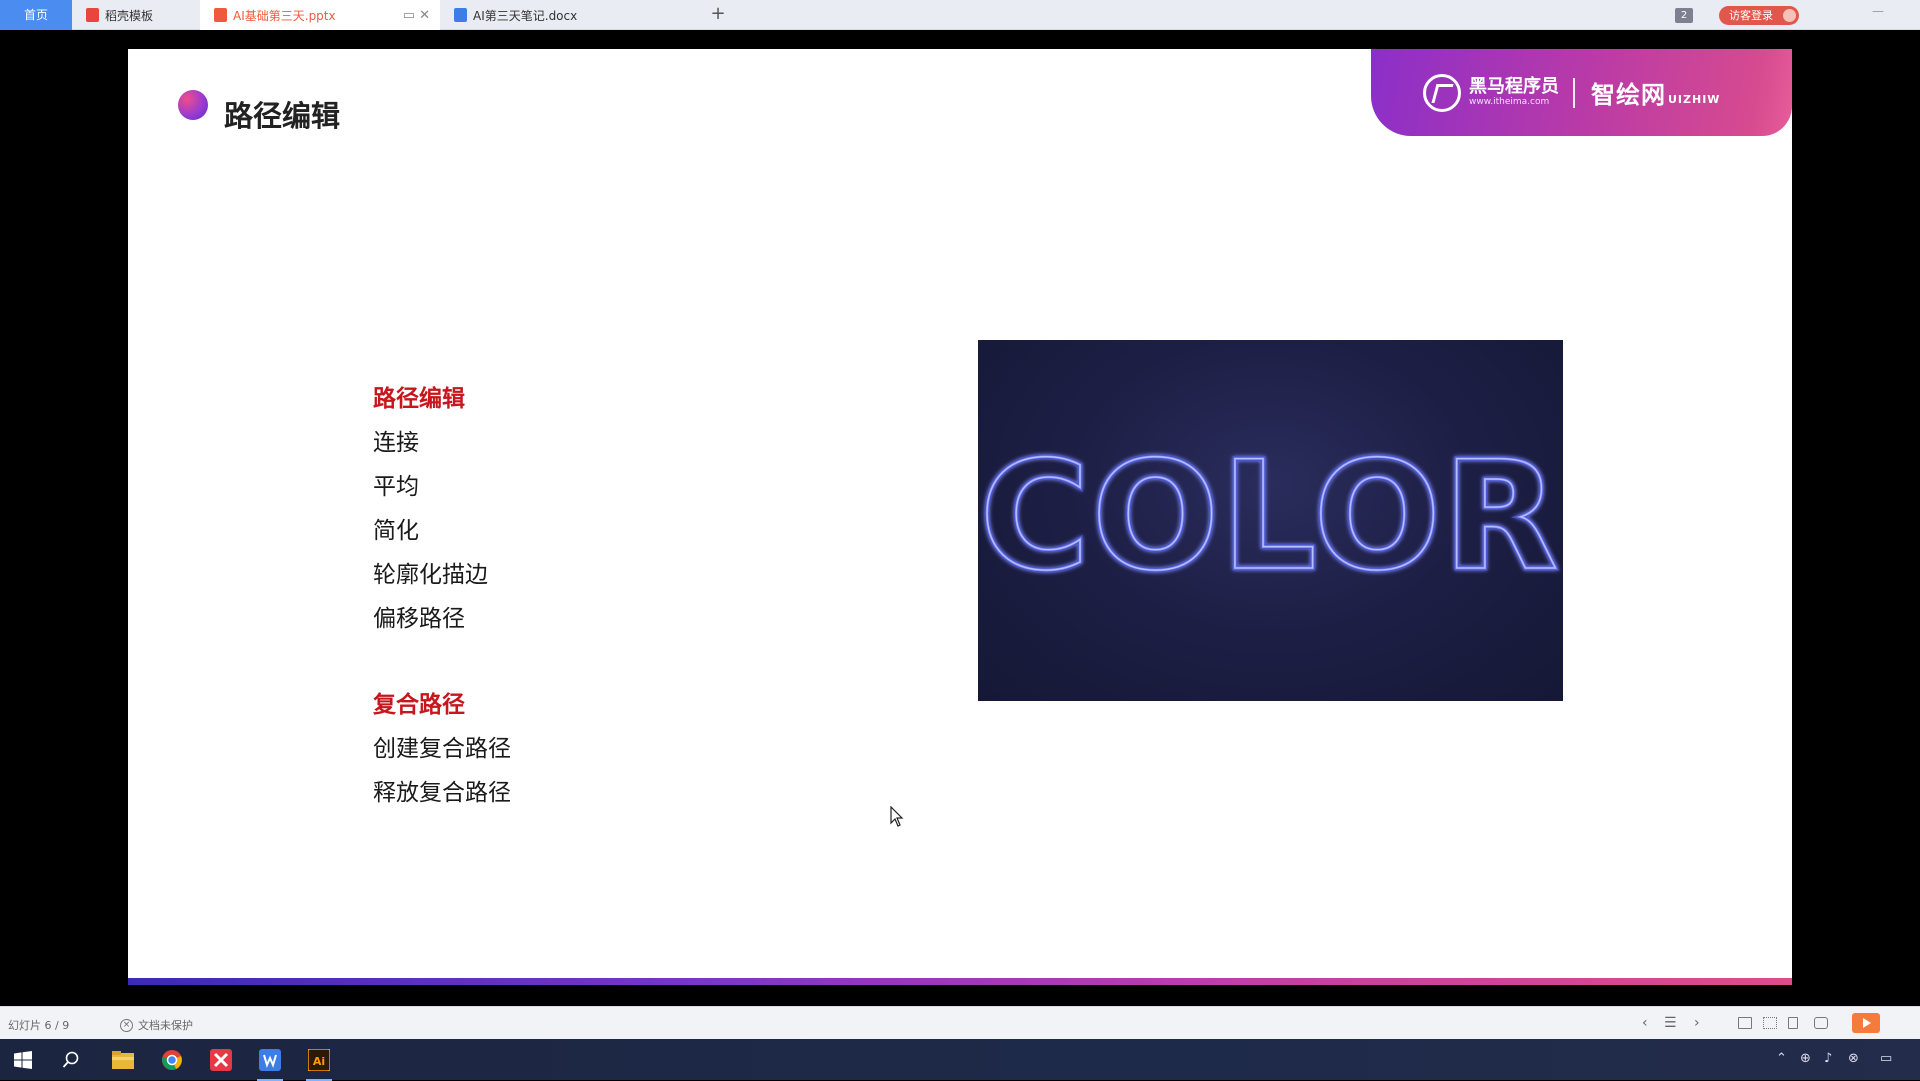 The width and height of the screenshot is (1920, 1081). What do you see at coordinates (396, 531) in the screenshot?
I see `list-item: 简化` at bounding box center [396, 531].